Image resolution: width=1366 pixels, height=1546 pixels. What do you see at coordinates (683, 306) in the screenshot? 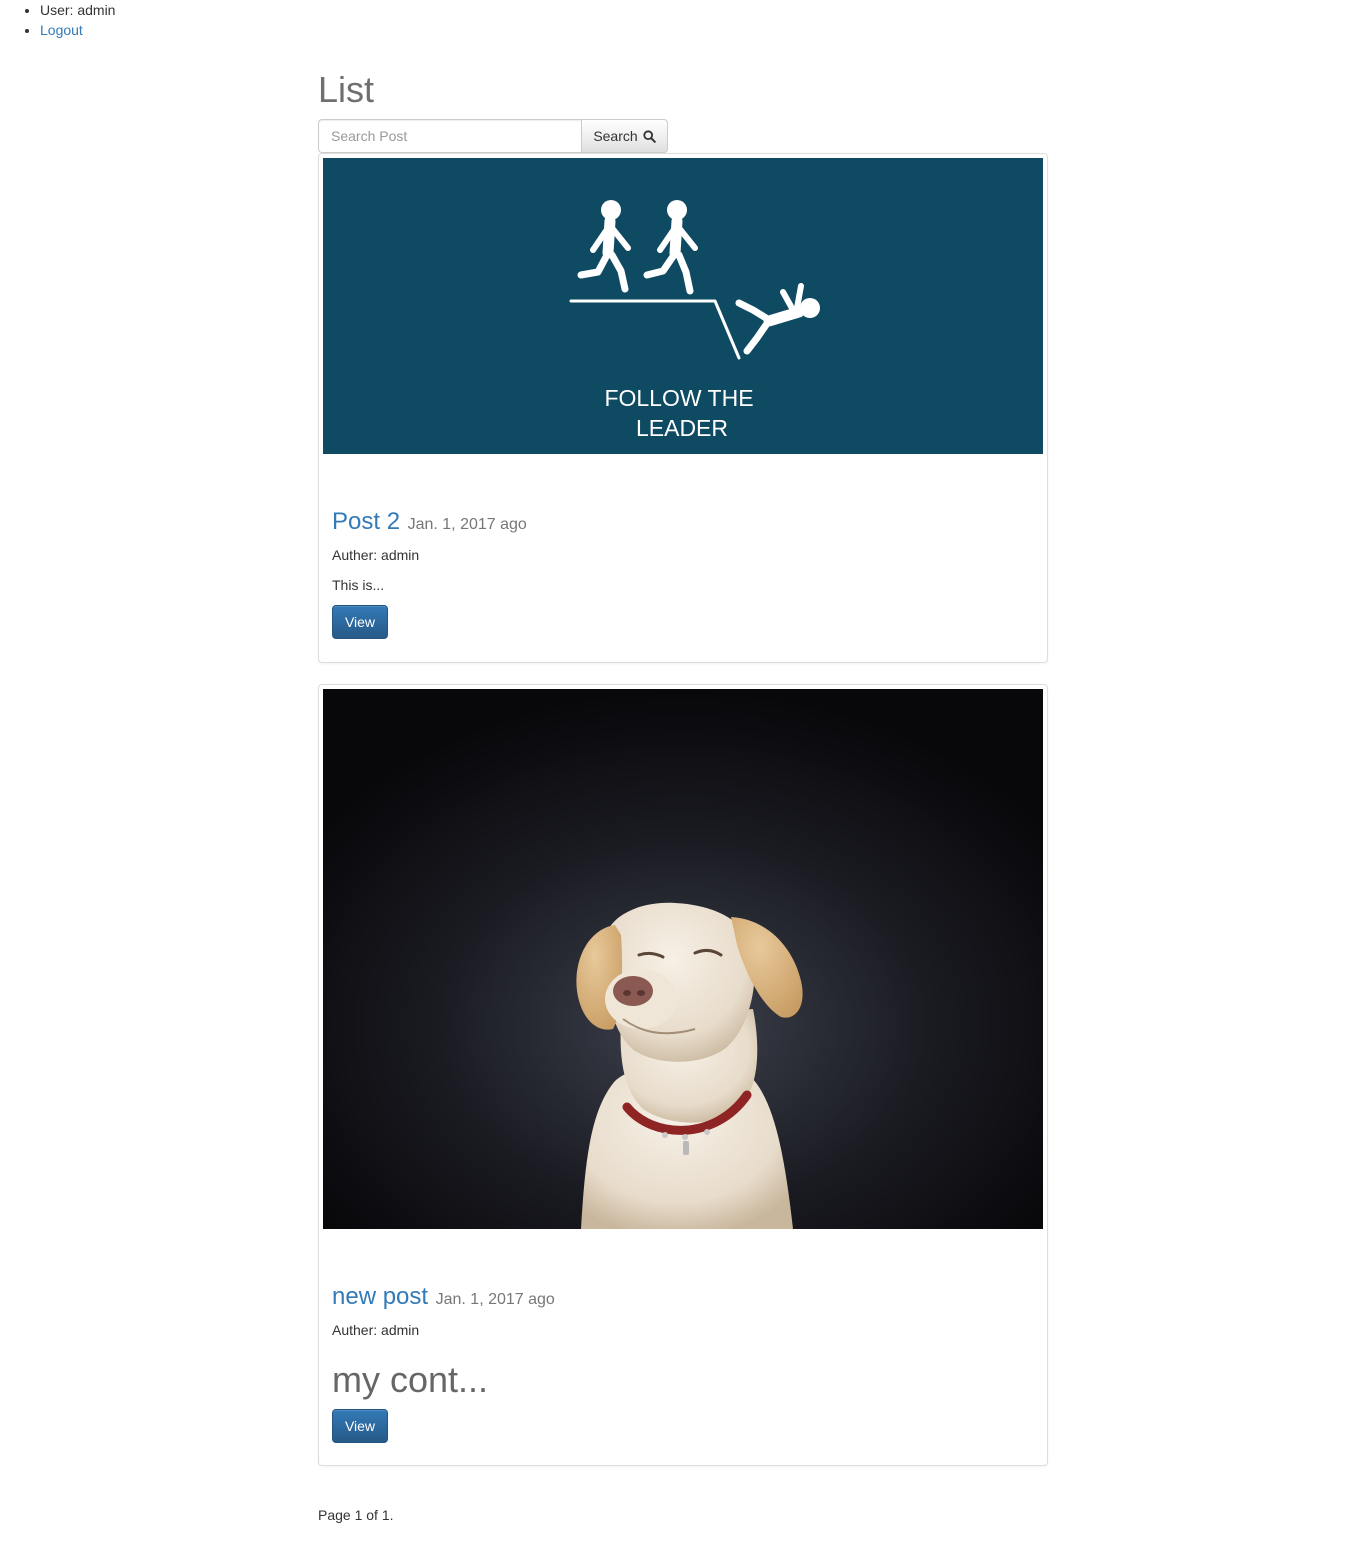
I see `post-thumbnail-follow-the-leader: FOLLOW THE LEADER` at bounding box center [683, 306].